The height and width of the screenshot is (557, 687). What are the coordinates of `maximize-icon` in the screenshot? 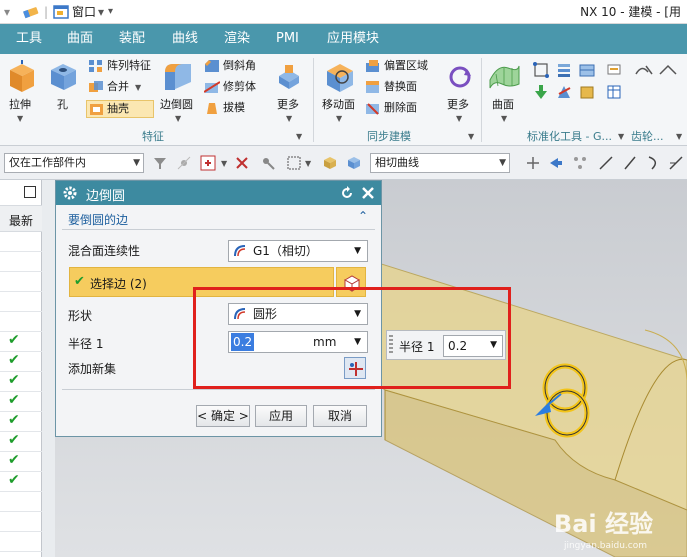 It's located at (30, 192).